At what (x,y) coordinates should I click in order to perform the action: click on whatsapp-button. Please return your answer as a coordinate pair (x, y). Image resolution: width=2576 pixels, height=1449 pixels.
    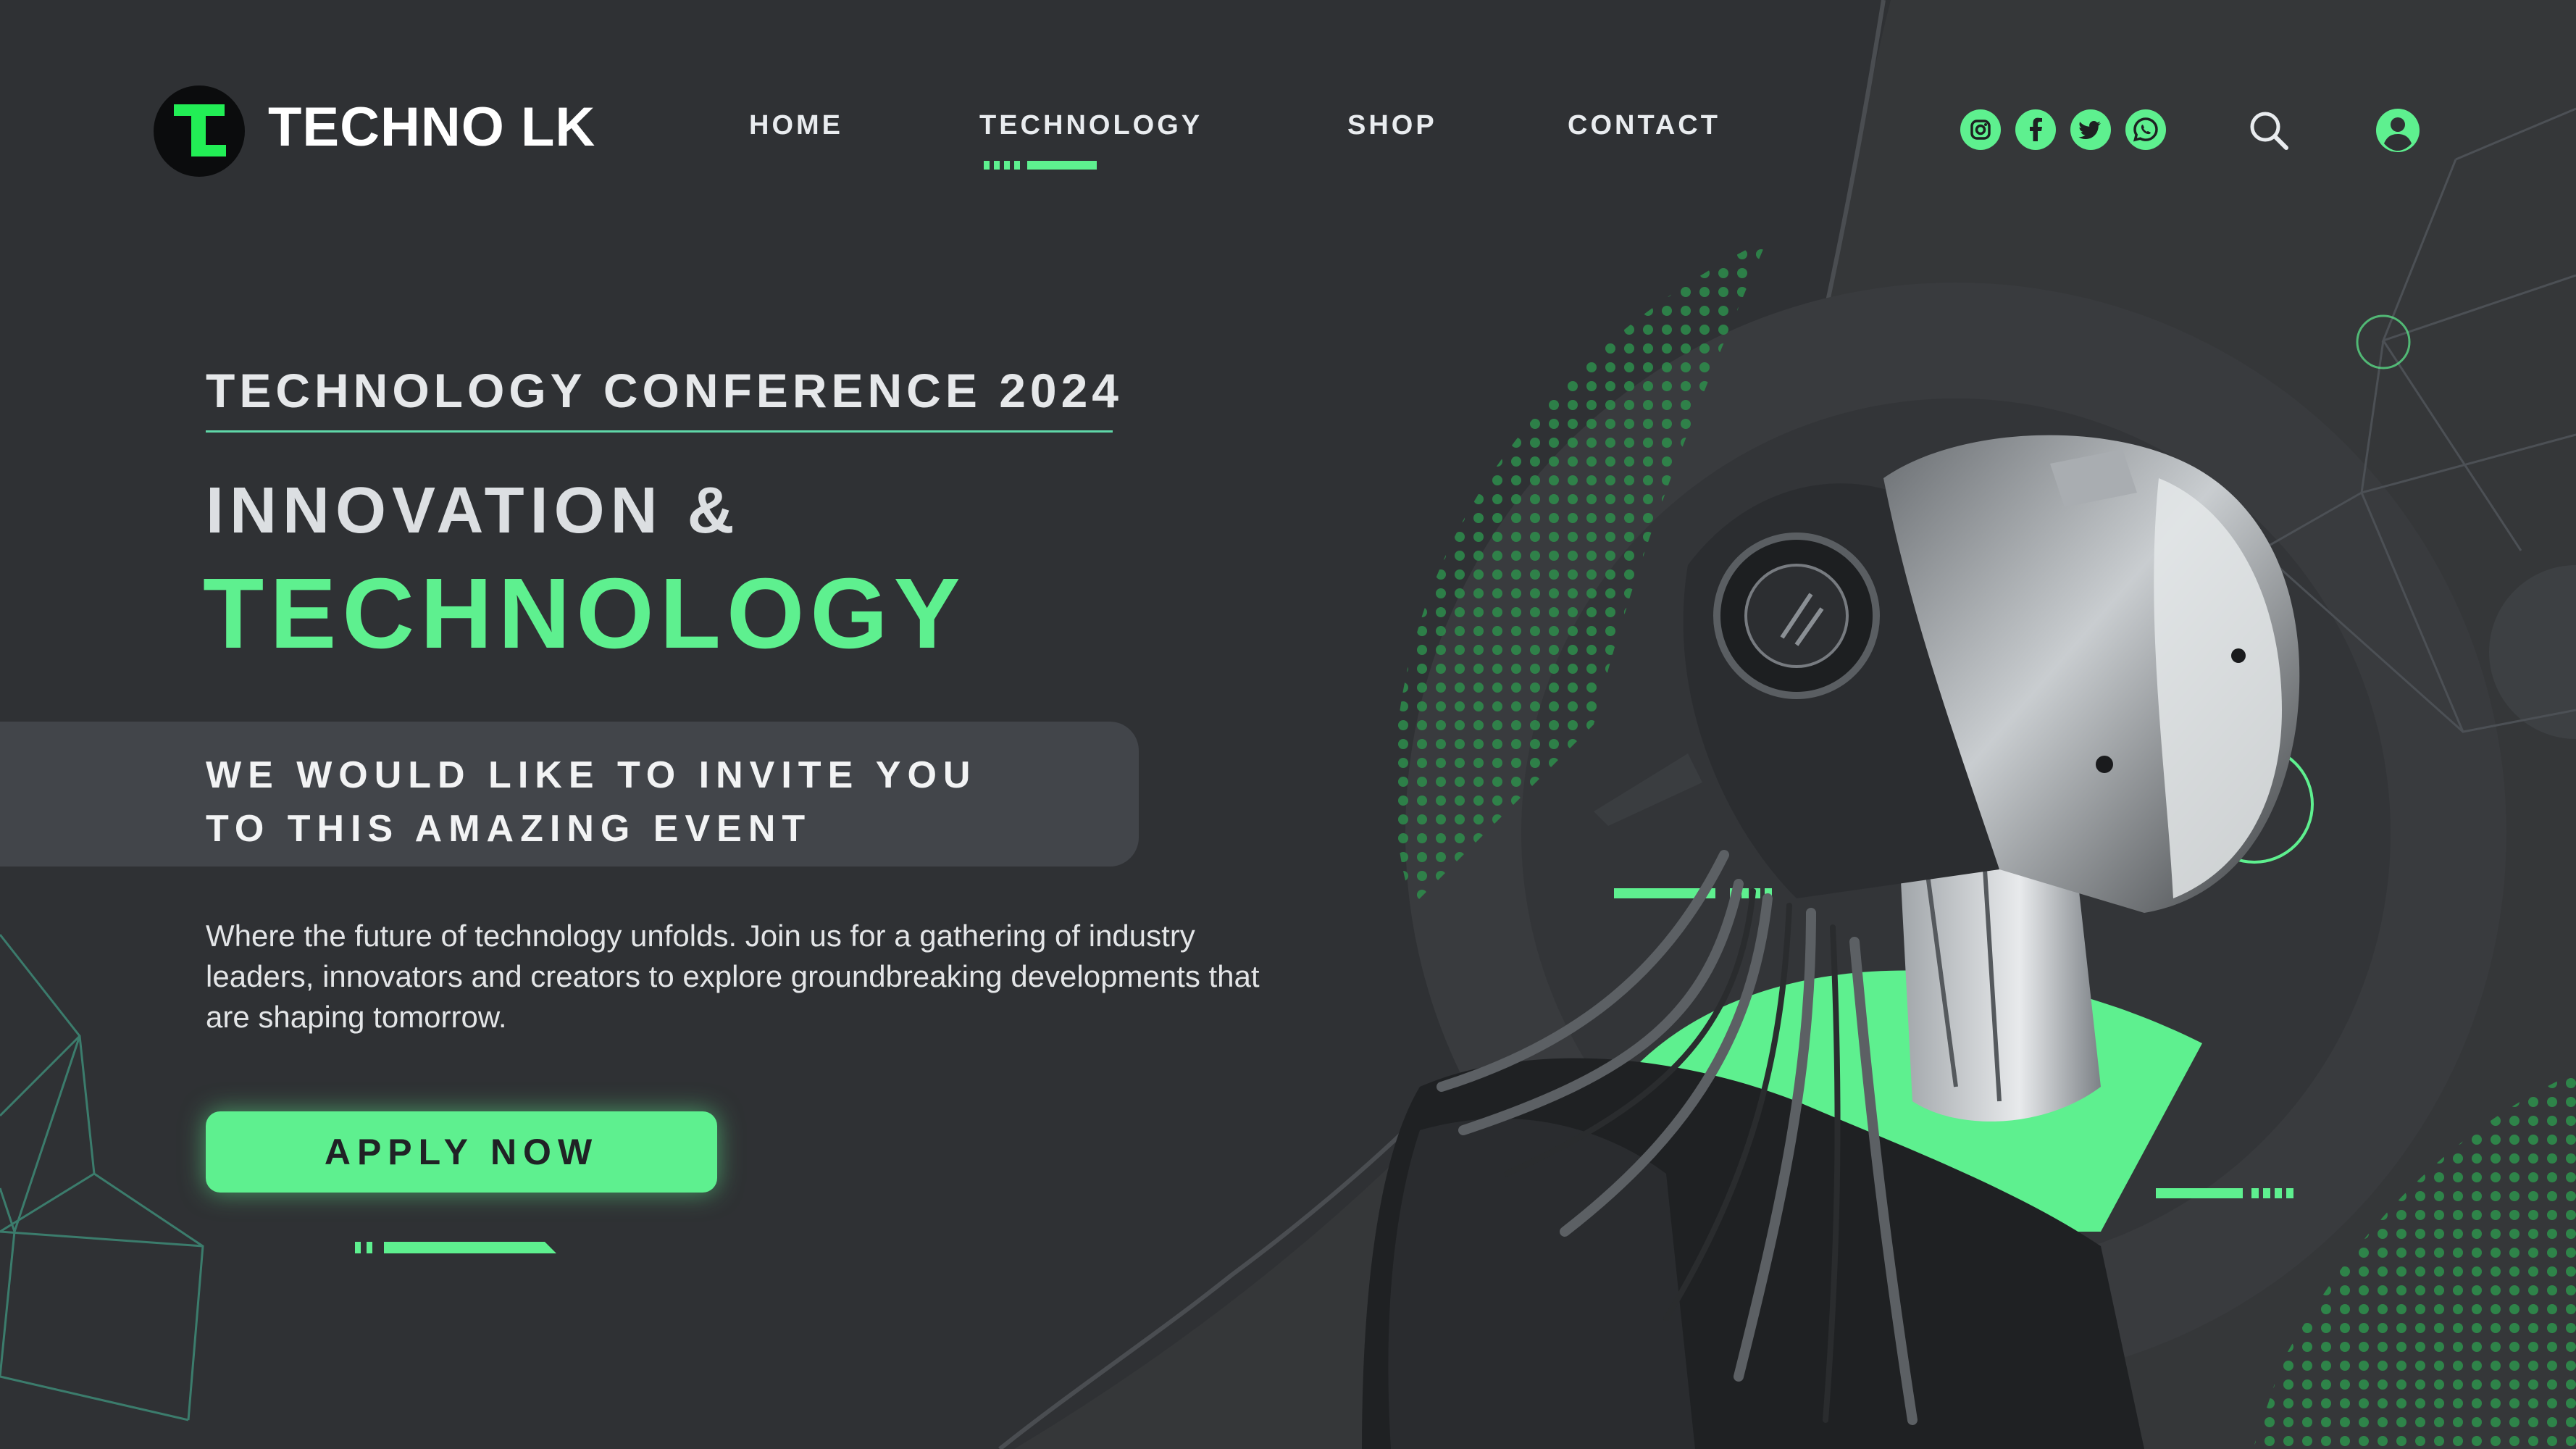
    Looking at the image, I should click on (2145, 129).